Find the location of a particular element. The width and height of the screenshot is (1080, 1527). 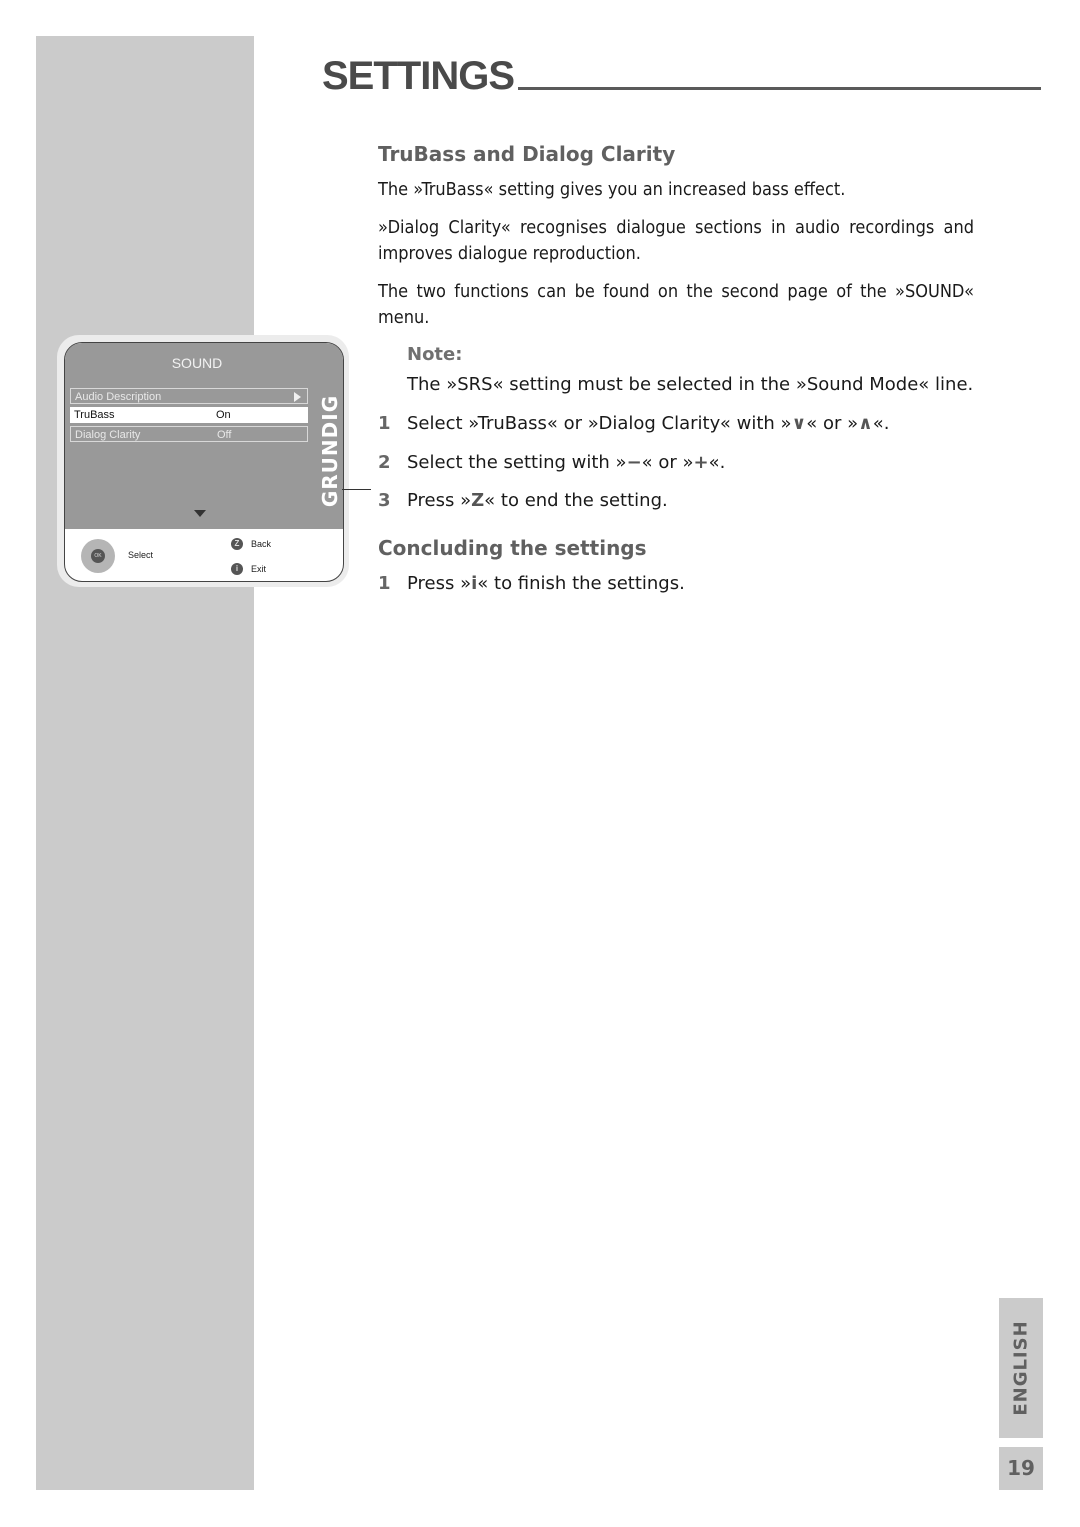

up-key-icon: ∧ is located at coordinates (865, 423).